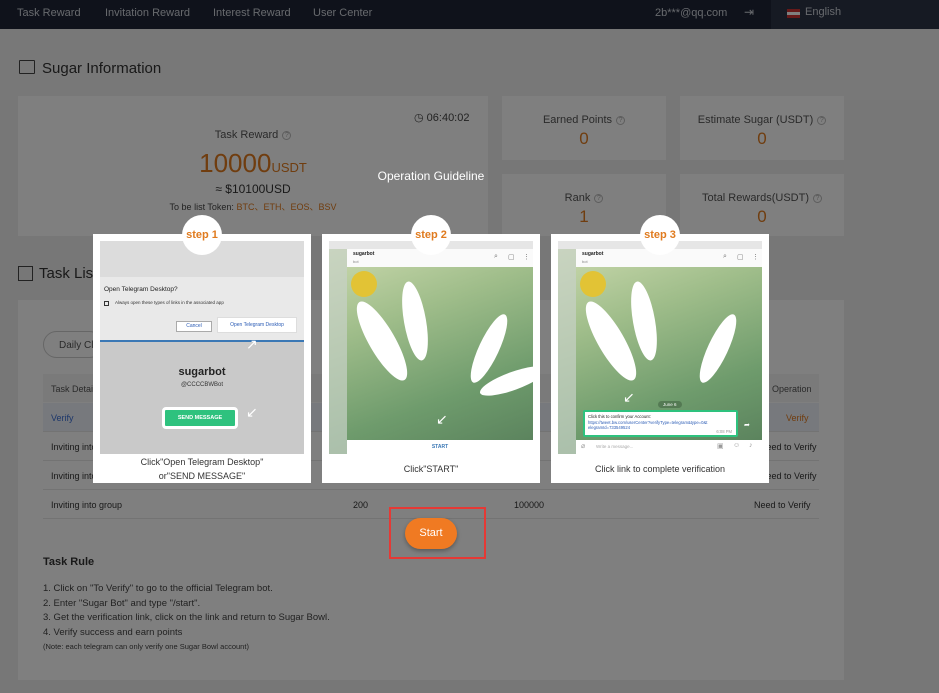 The height and width of the screenshot is (693, 939). Describe the element at coordinates (751, 445) in the screenshot. I see `mic-icon: ♪` at that location.